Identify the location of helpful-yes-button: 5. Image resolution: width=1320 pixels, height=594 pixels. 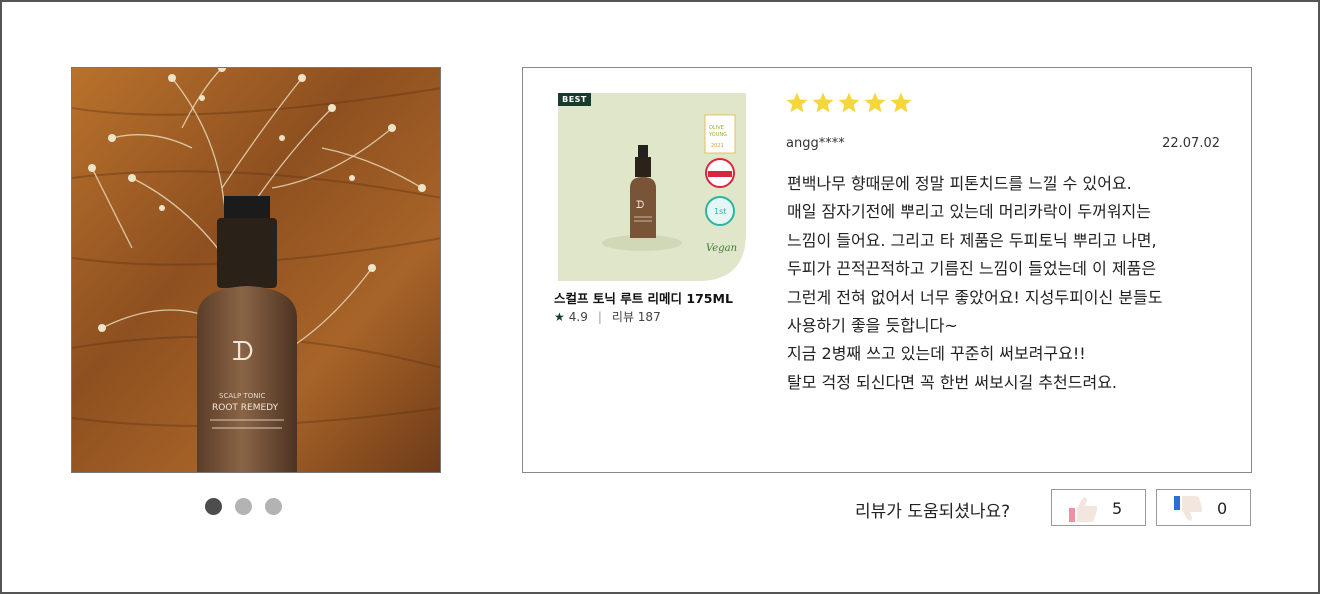
(1098, 507).